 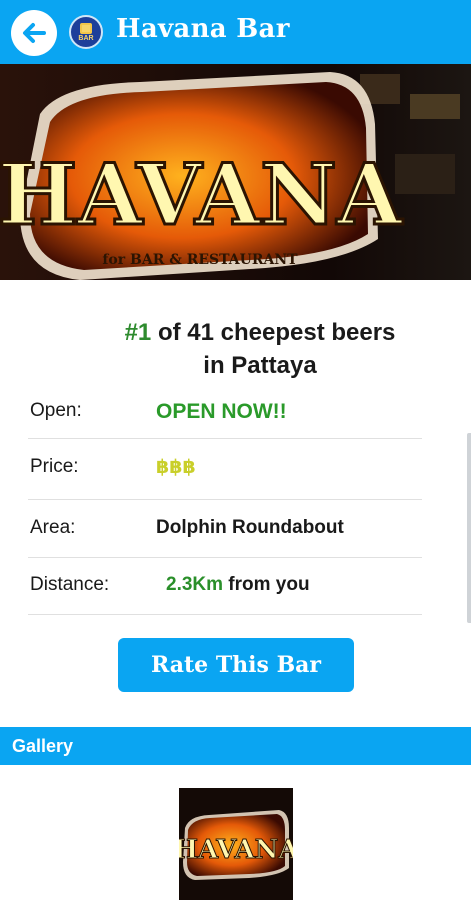 What do you see at coordinates (236, 665) in the screenshot?
I see `rate-bar-button: Rate This Bar` at bounding box center [236, 665].